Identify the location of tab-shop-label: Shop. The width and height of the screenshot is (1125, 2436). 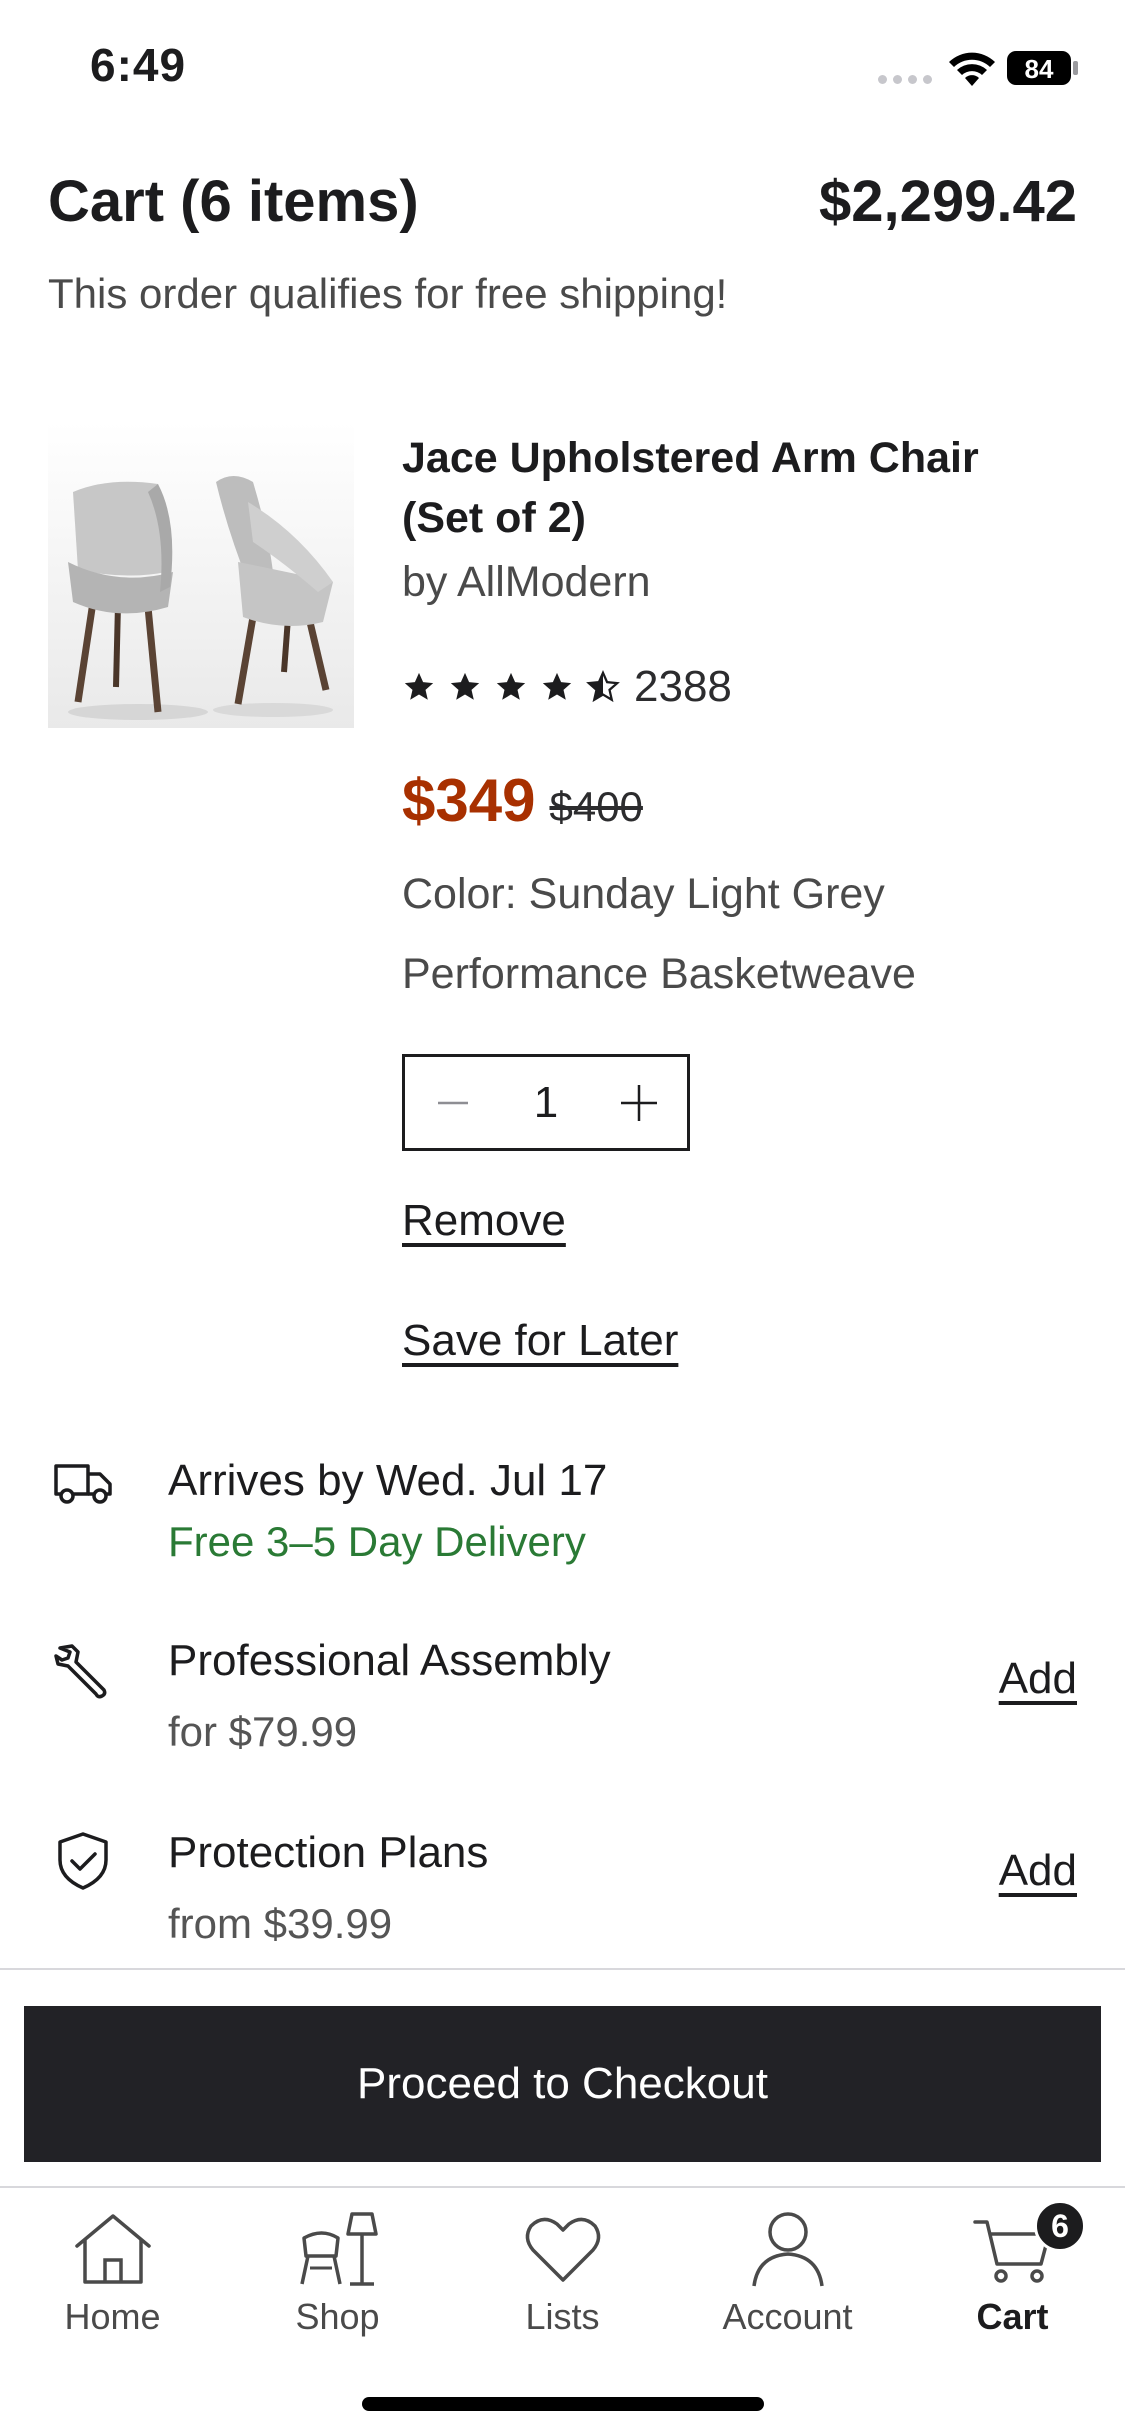
(337, 2316).